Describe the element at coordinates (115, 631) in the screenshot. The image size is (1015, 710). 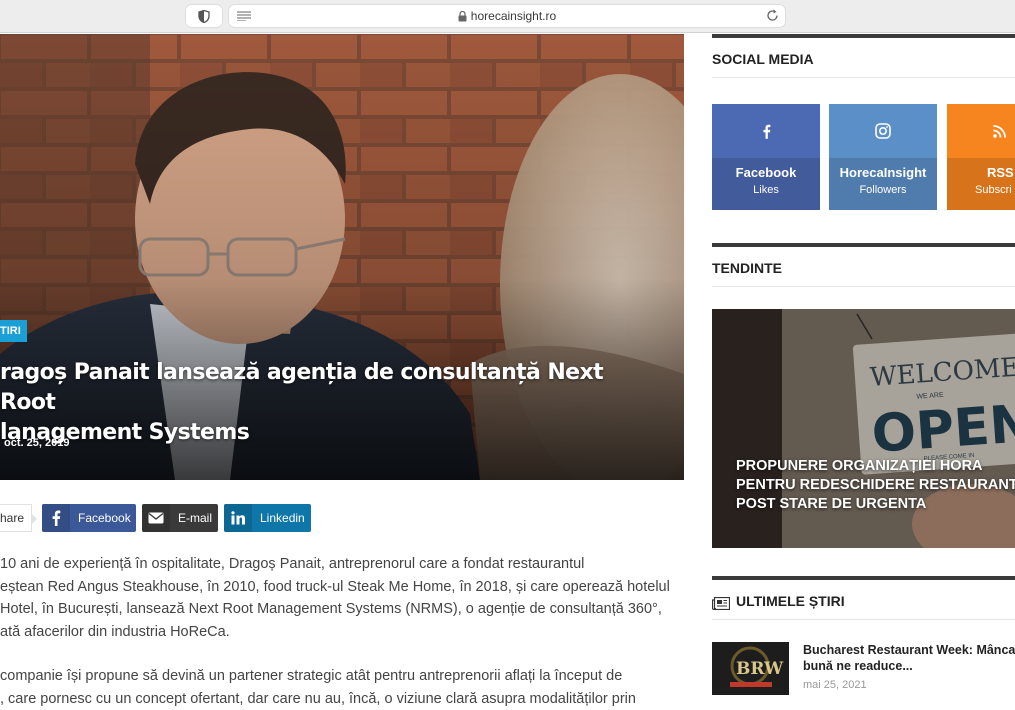
I see `article-line: ată afacerilor din industria HoReCa.` at that location.